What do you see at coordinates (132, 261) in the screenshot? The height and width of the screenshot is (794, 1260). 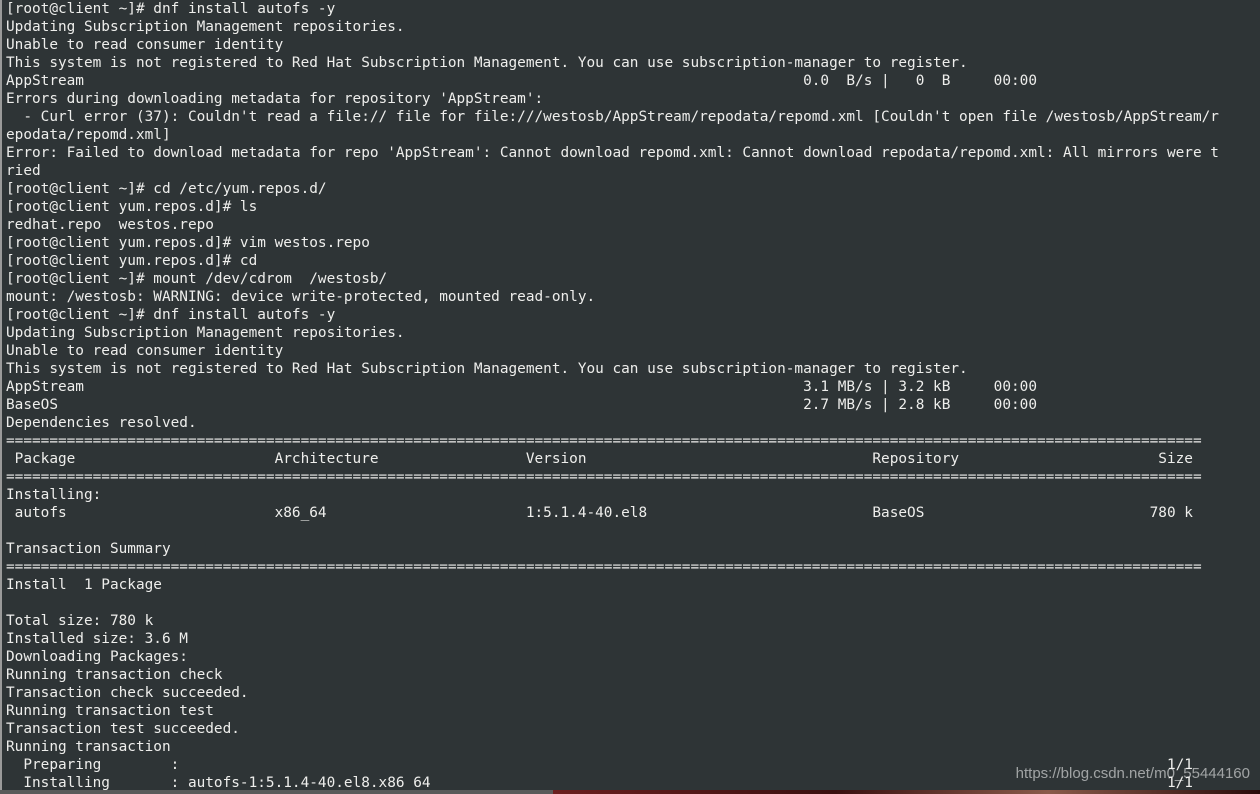 I see `terminal-line: [root@client yum.repos.d]# cd` at bounding box center [132, 261].